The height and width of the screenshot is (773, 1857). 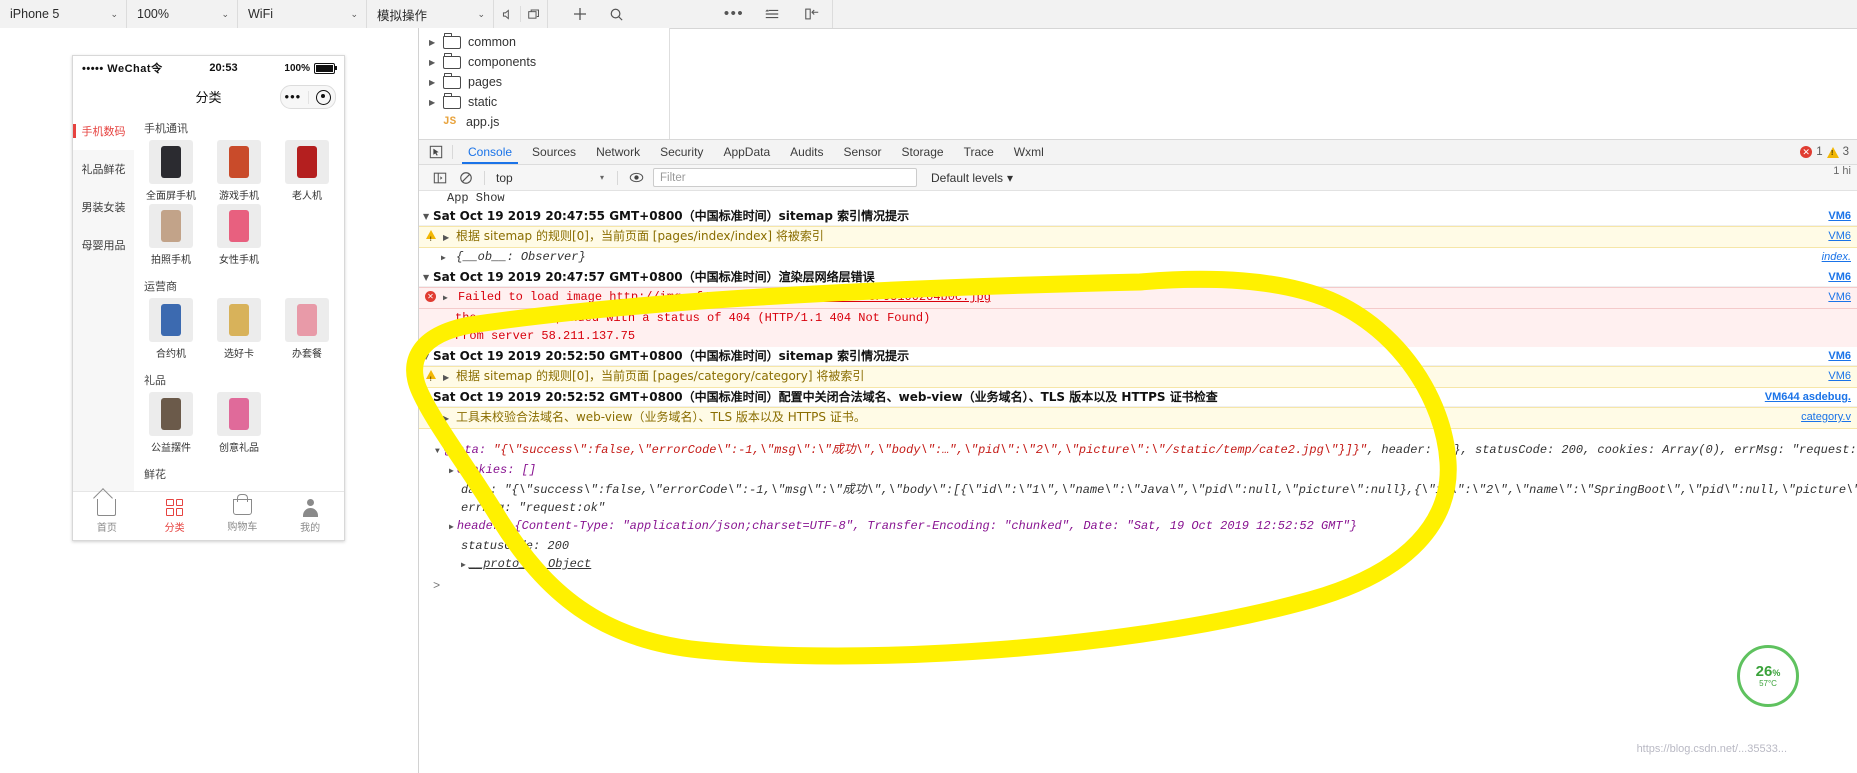 What do you see at coordinates (466, 178) in the screenshot?
I see `clear-console-icon` at bounding box center [466, 178].